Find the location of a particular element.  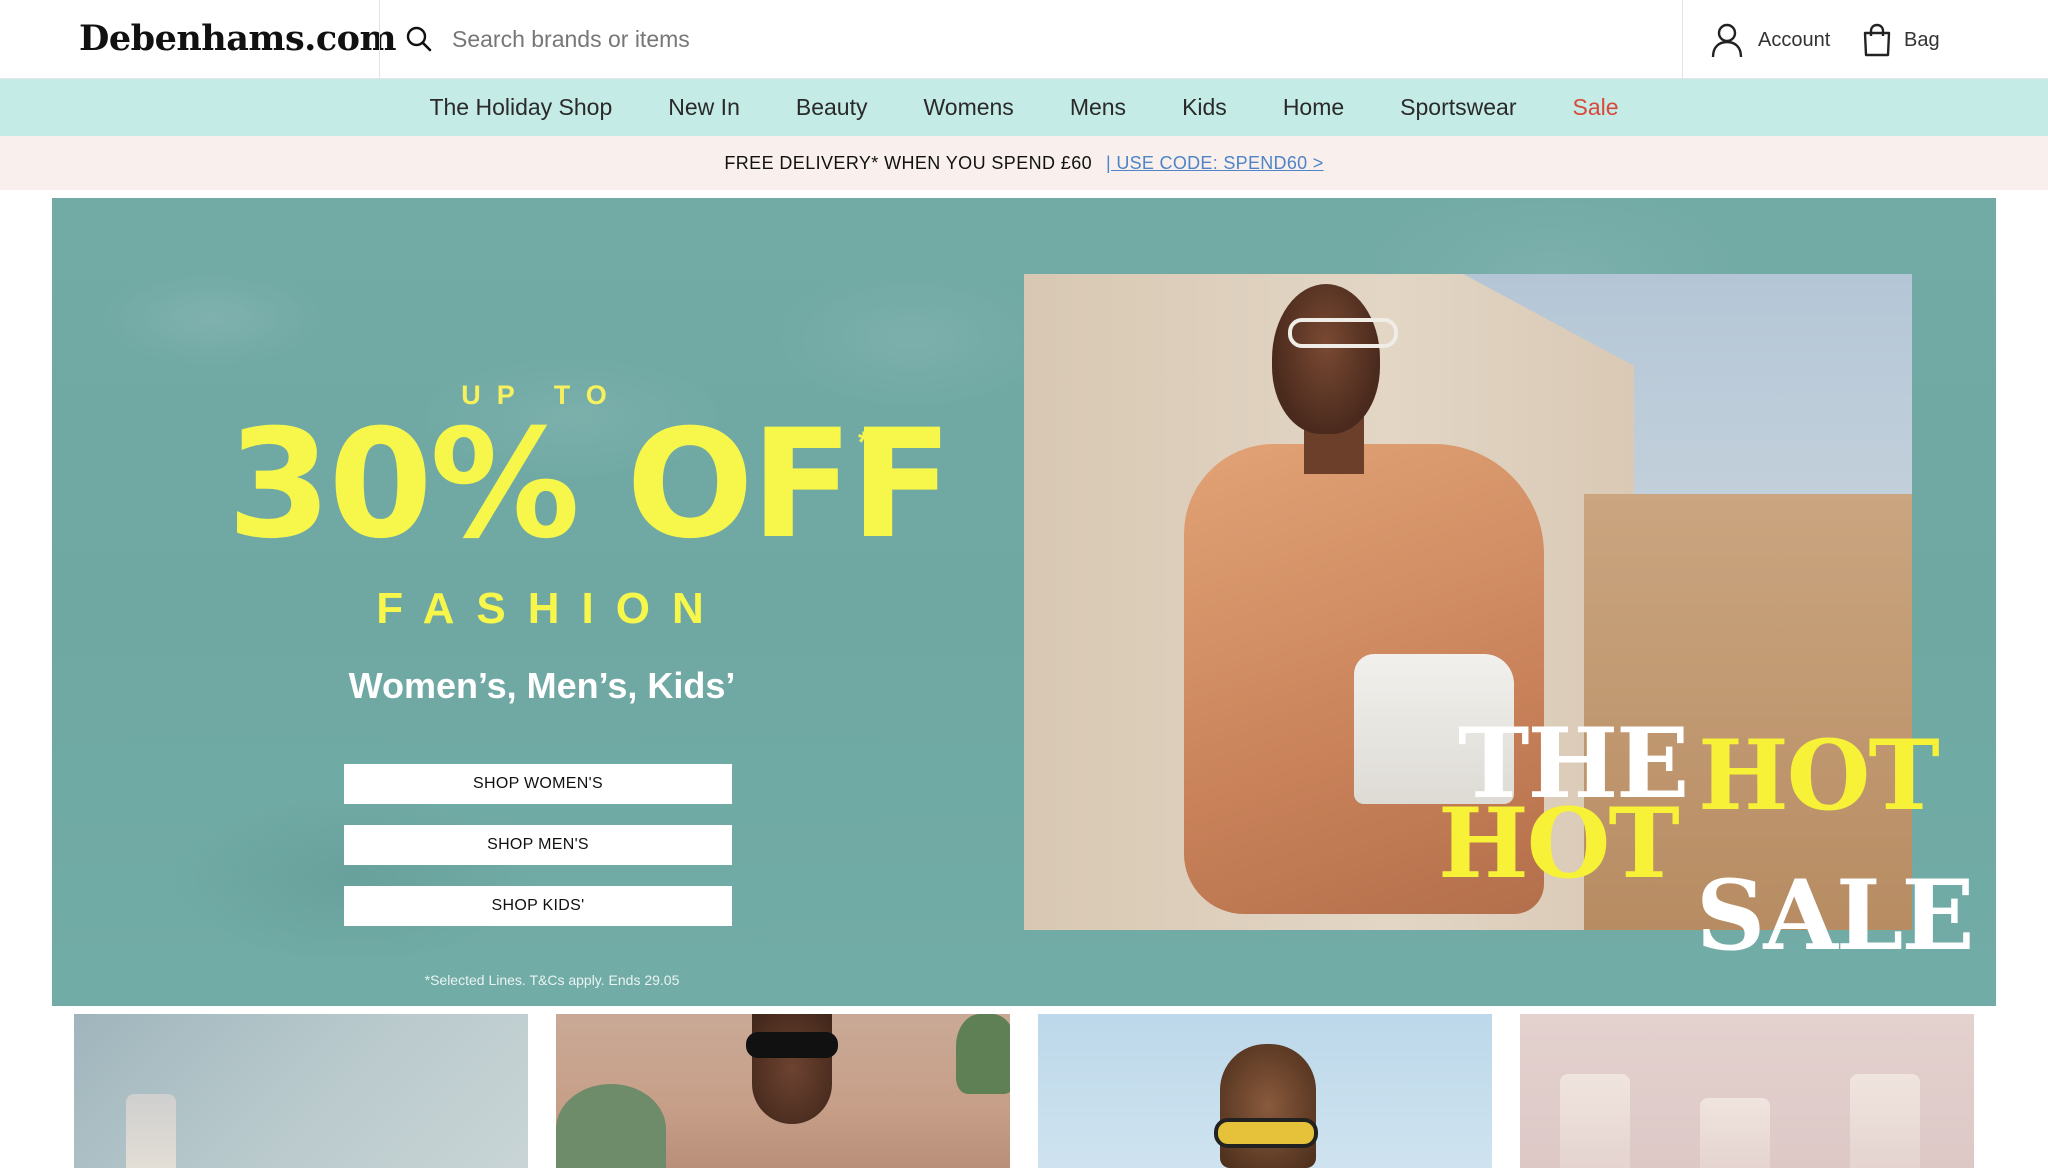

tile-cactus-image is located at coordinates (611, 1126).